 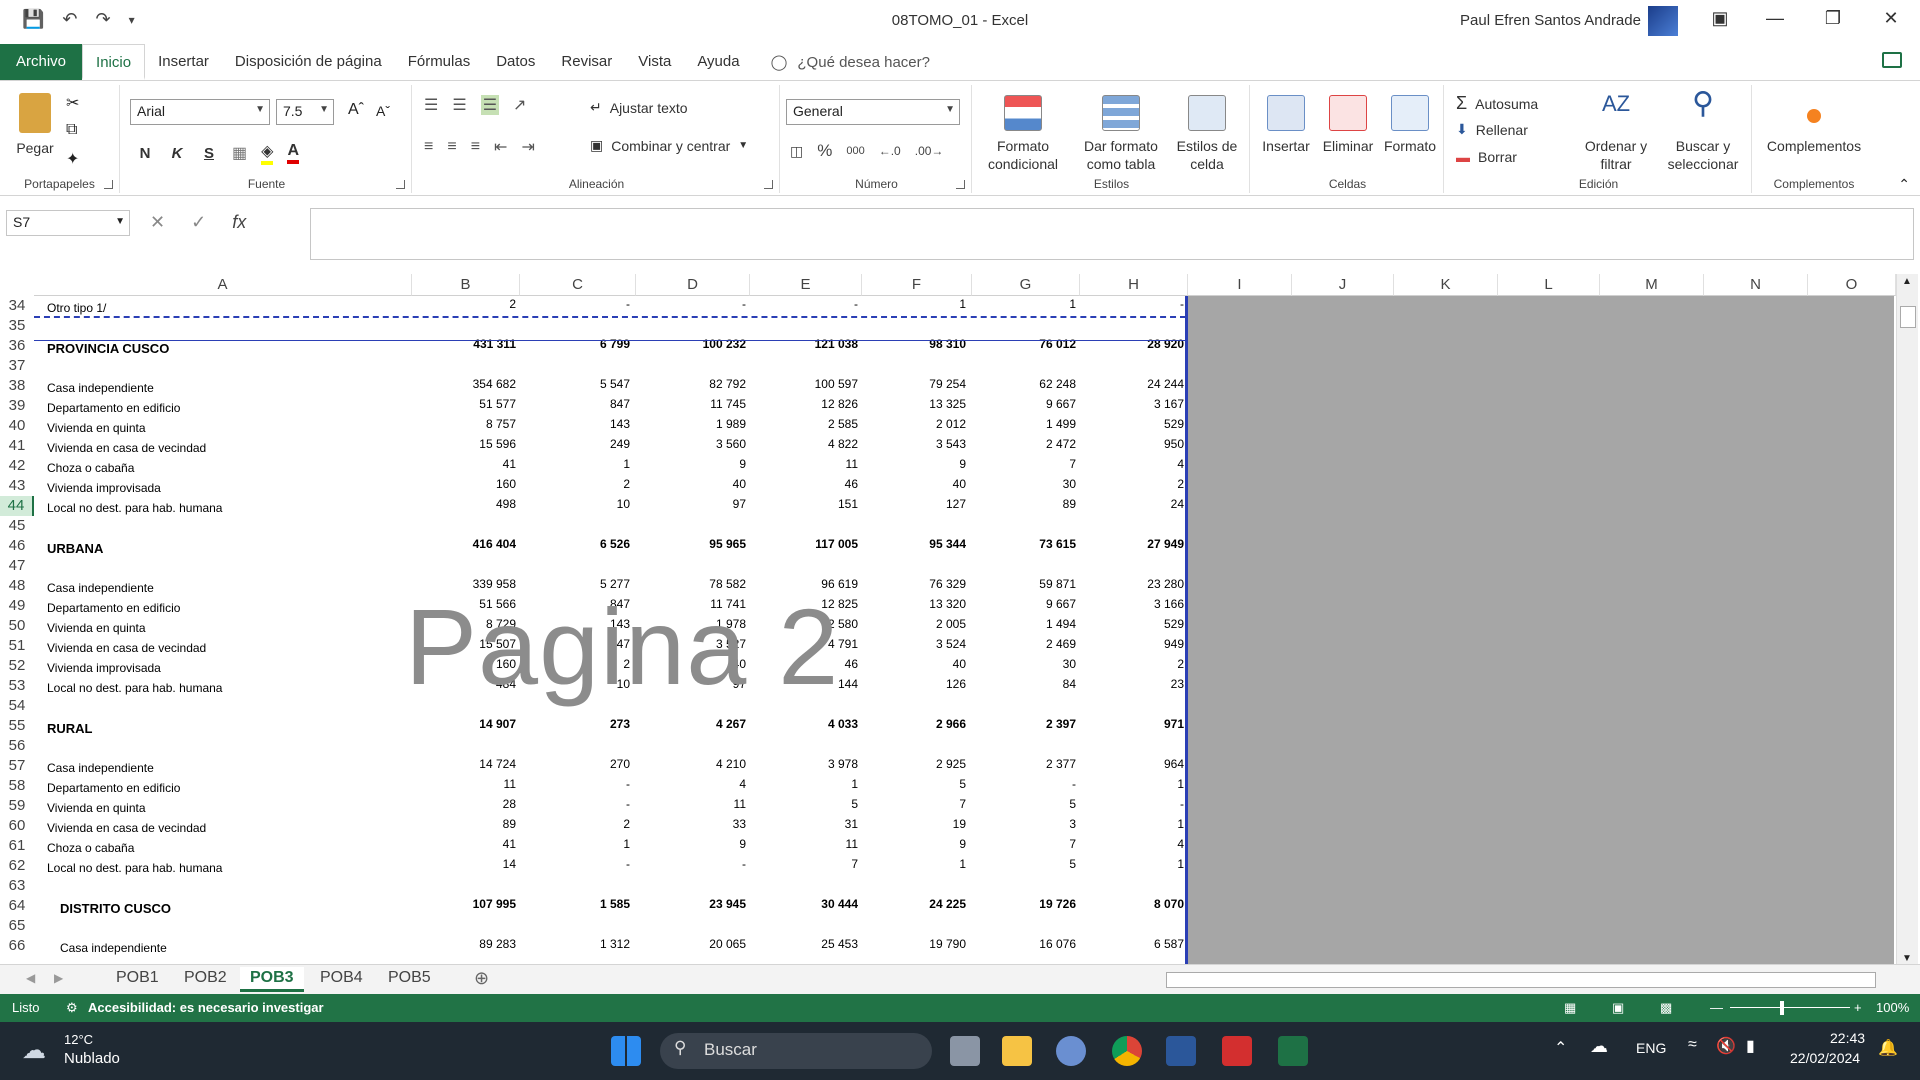 I want to click on acrobat-icon, so click(x=1237, y=1051).